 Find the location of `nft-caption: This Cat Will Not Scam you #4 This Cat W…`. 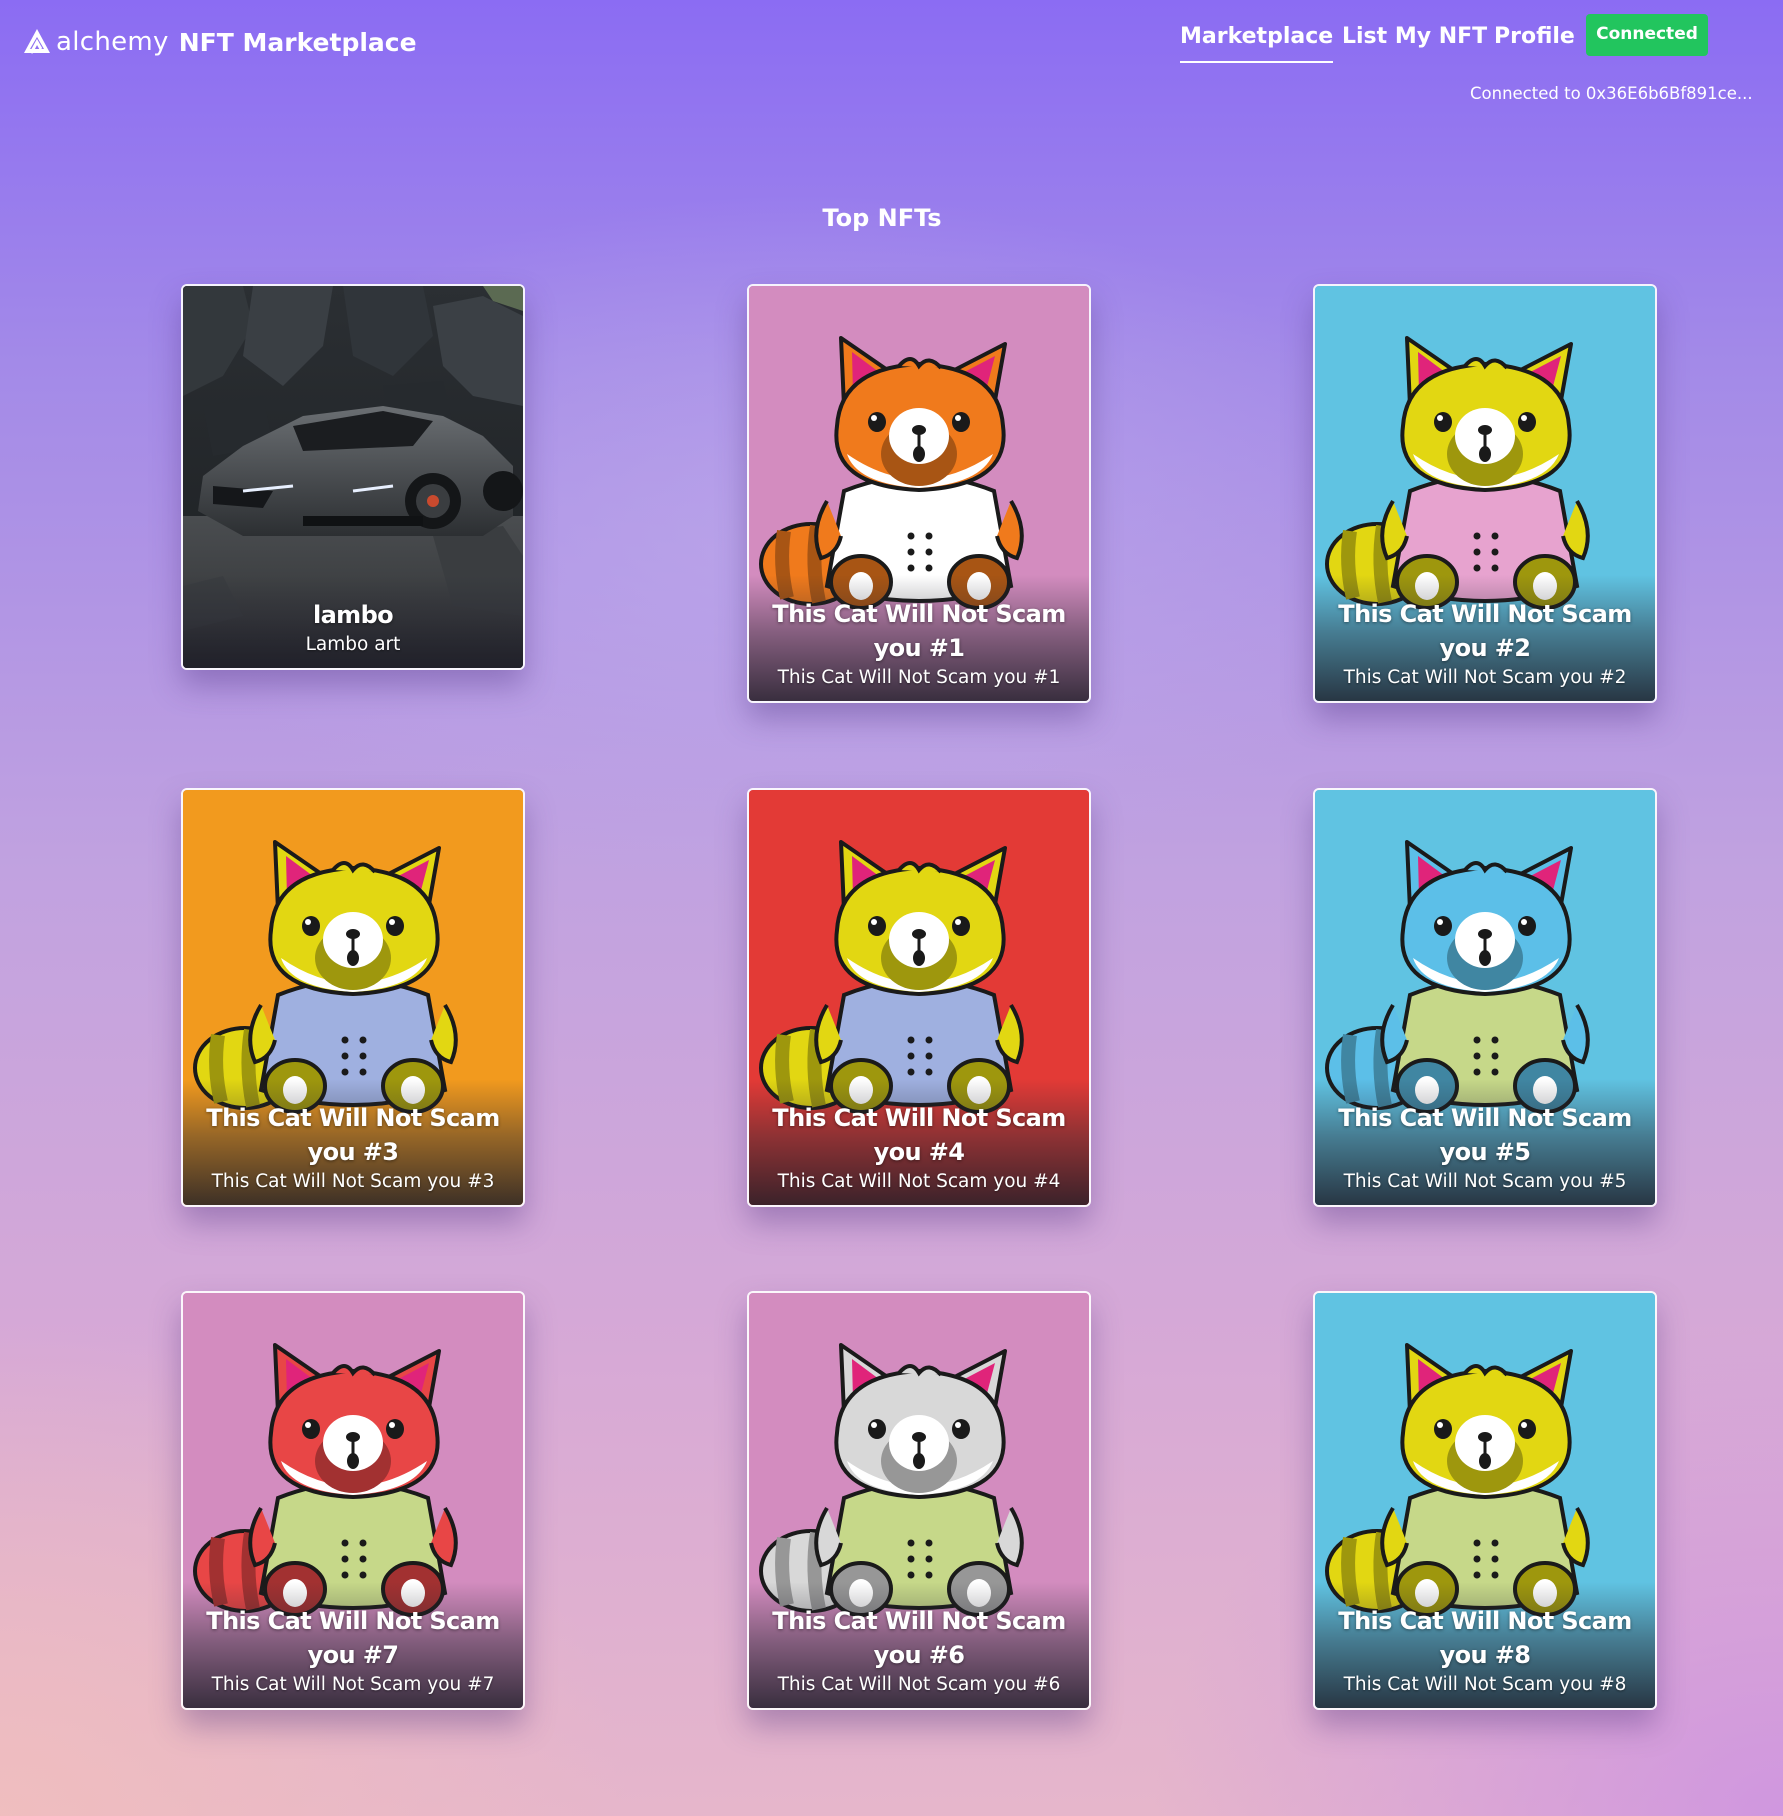

nft-caption: This Cat Will Not Scam you #4 This Cat W… is located at coordinates (919, 1142).